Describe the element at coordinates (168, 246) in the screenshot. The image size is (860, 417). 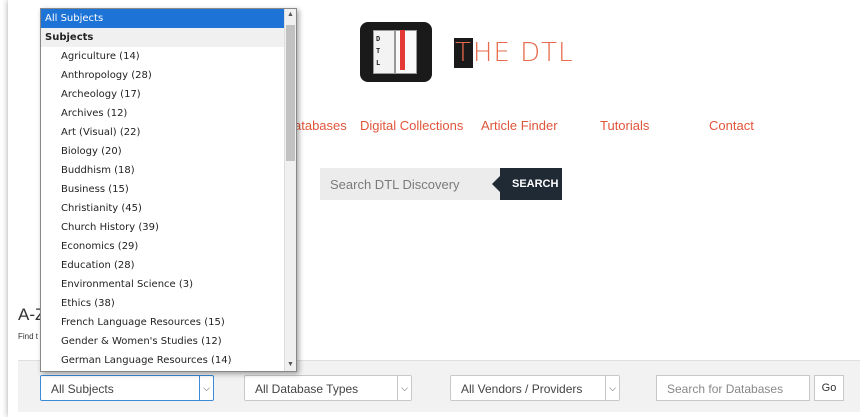
I see `dropdown-option: Economics (29)` at that location.